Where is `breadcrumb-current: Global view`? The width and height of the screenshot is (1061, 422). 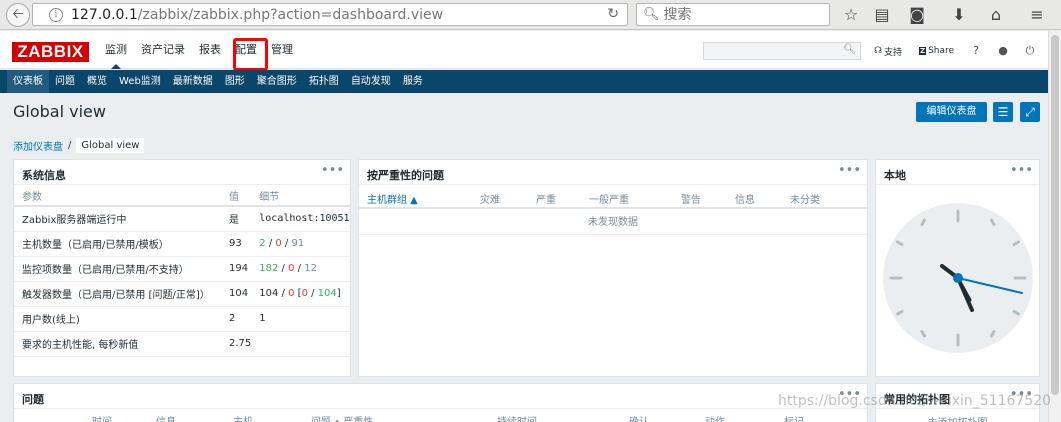
breadcrumb-current: Global view is located at coordinates (110, 145).